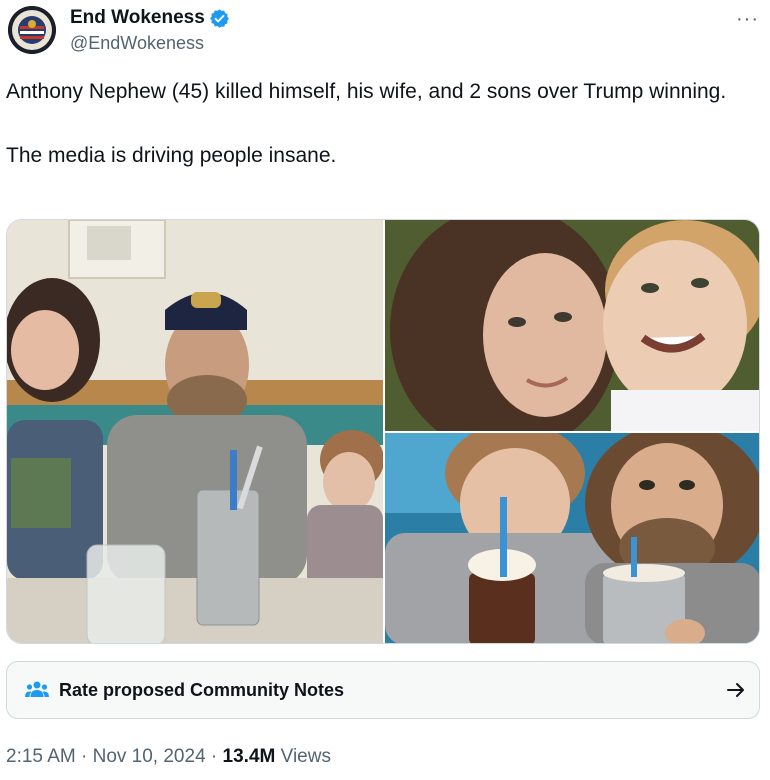  Describe the element at coordinates (572, 325) in the screenshot. I see `photo-mother-son-selfie` at that location.